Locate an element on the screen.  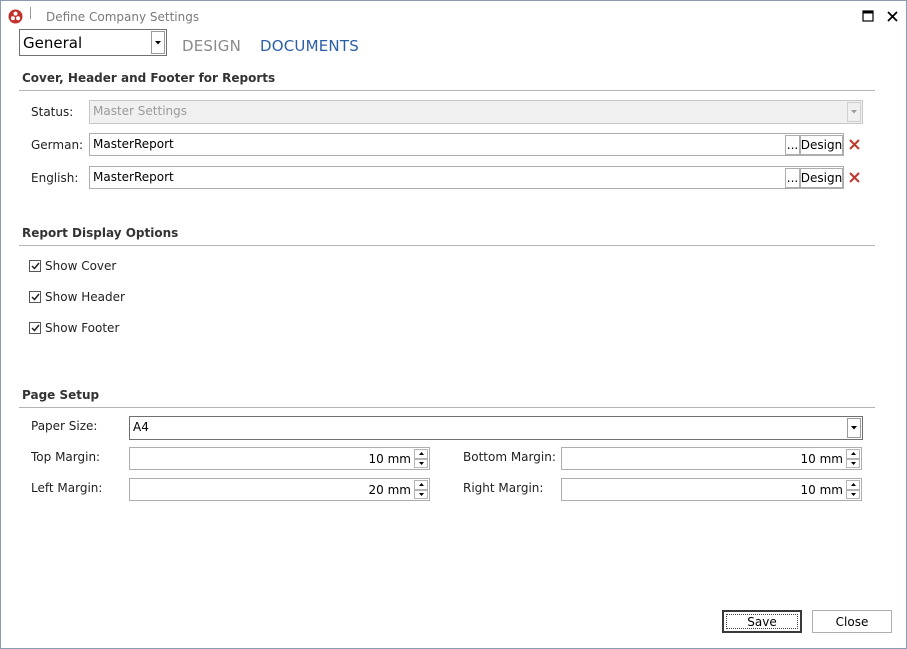
close-button-label: Close is located at coordinates (852, 621).